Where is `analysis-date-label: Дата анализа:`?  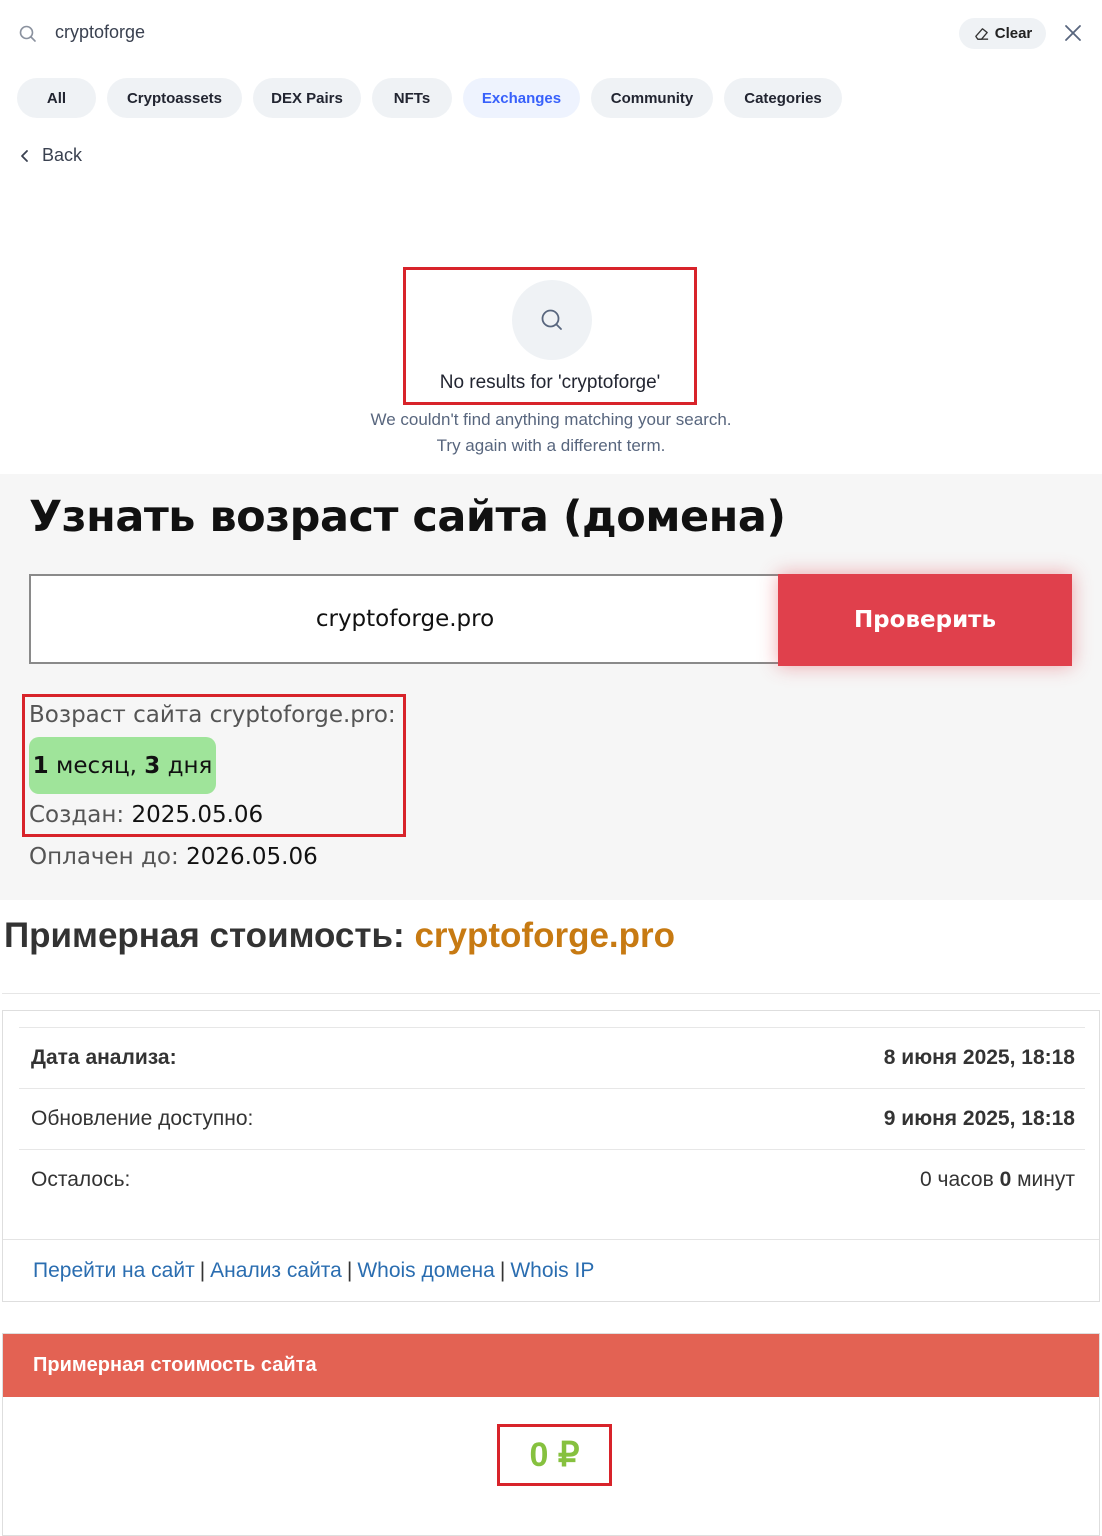
analysis-date-label: Дата анализа: is located at coordinates (104, 1057).